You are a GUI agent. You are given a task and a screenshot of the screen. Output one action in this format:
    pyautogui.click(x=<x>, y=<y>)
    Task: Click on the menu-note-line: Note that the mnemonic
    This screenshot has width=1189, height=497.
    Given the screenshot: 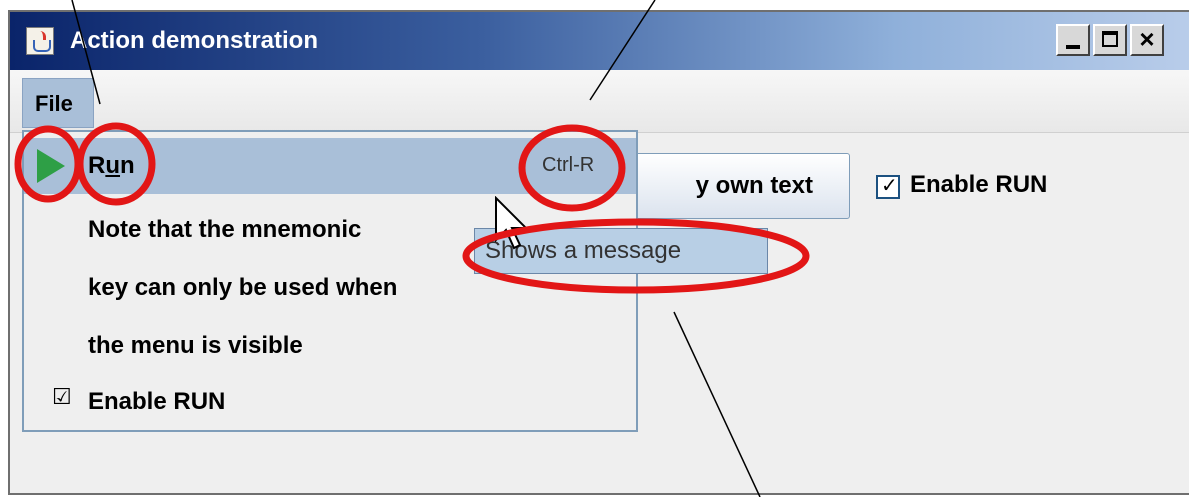 What is the action you would take?
    pyautogui.click(x=224, y=230)
    